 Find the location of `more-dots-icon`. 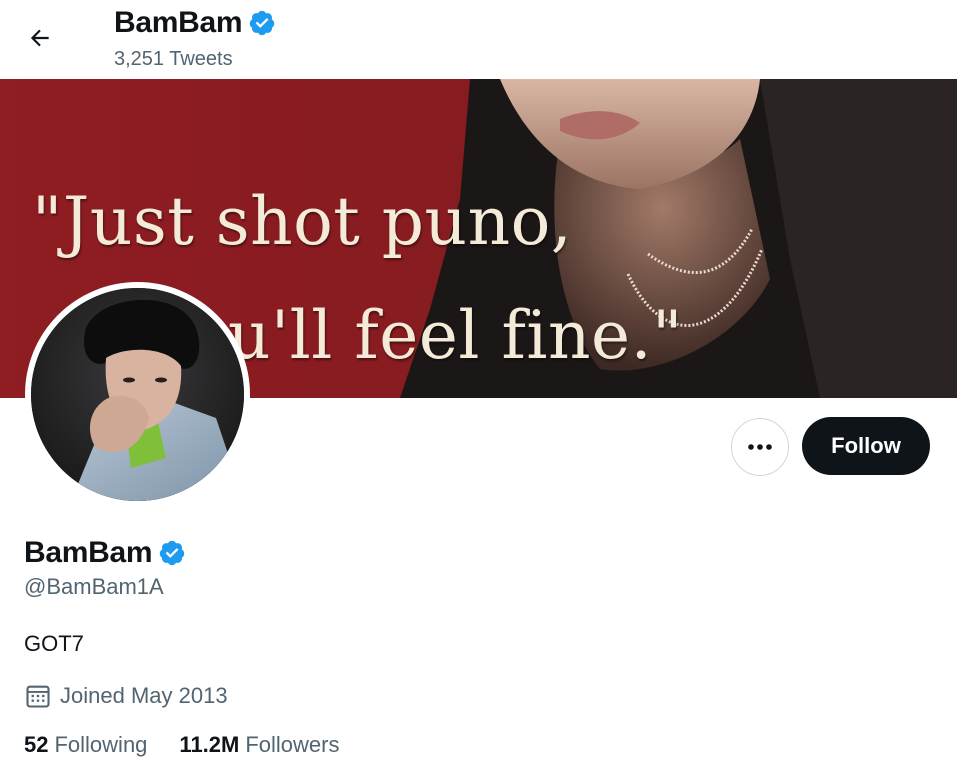

more-dots-icon is located at coordinates (760, 447).